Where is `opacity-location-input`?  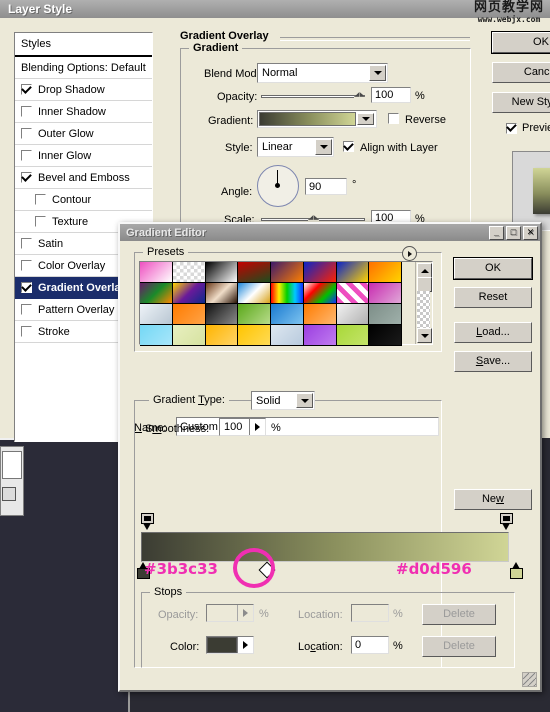 opacity-location-input is located at coordinates (370, 613).